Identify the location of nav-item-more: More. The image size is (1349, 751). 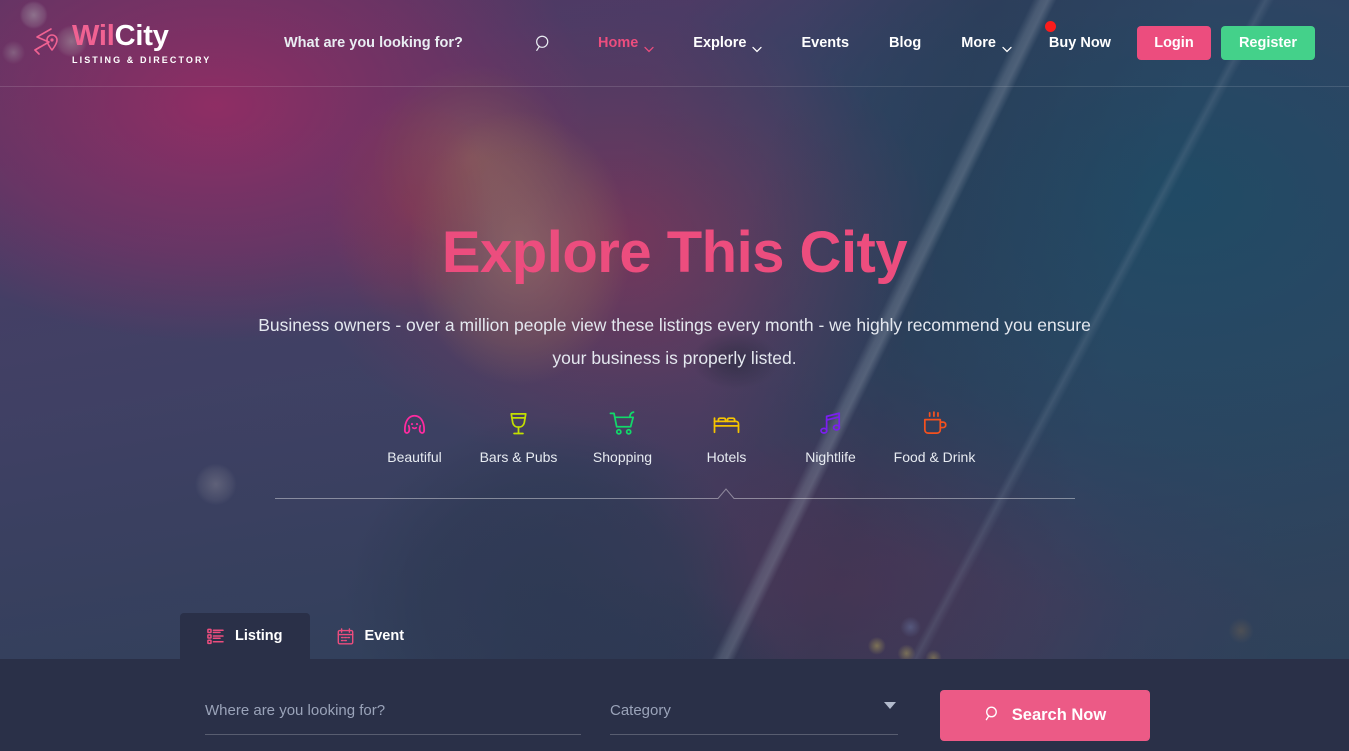
(986, 44).